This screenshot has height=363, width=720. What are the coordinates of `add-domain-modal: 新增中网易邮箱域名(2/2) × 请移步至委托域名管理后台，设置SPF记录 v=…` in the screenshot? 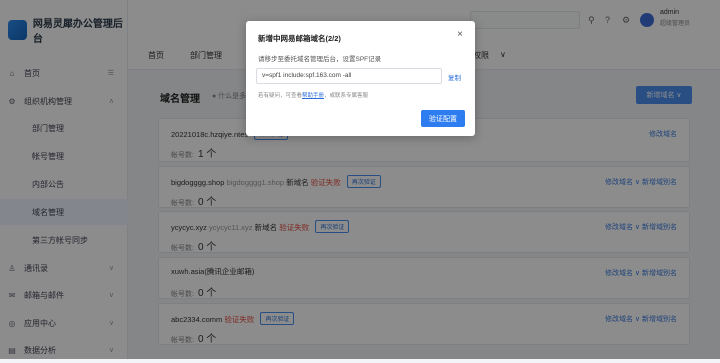 It's located at (360, 78).